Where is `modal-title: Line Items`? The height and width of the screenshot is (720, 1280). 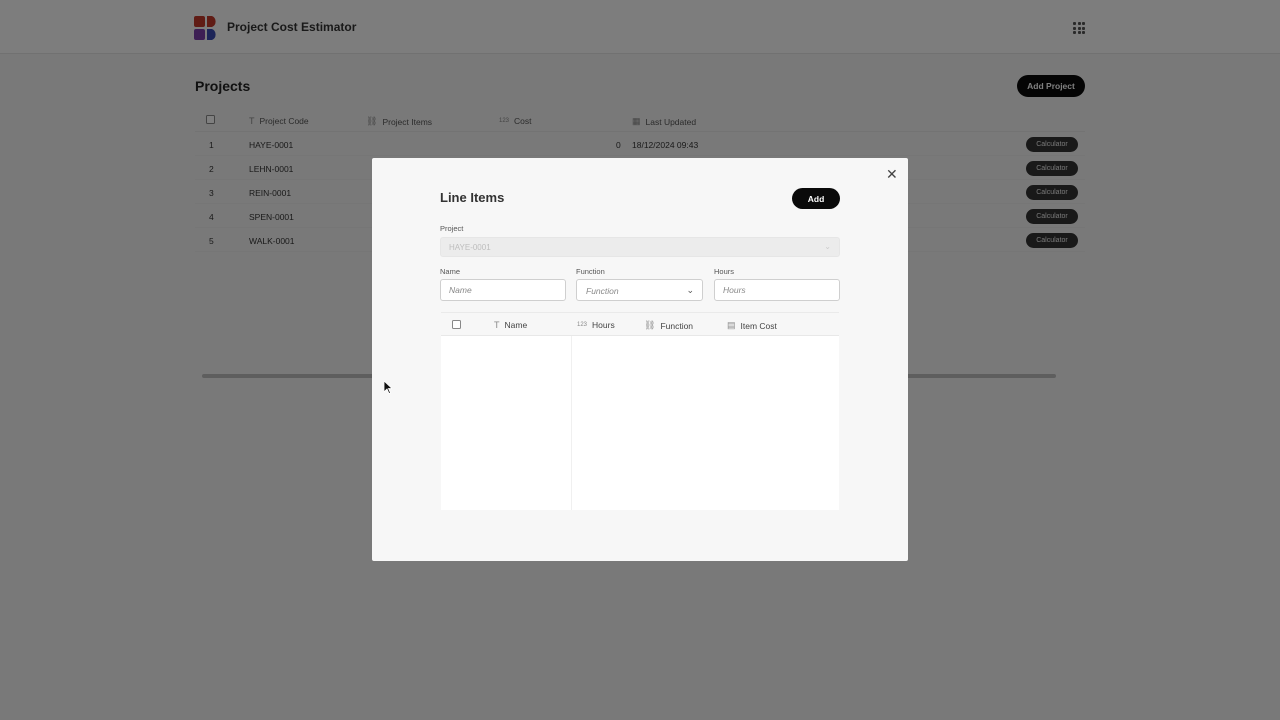 modal-title: Line Items is located at coordinates (472, 197).